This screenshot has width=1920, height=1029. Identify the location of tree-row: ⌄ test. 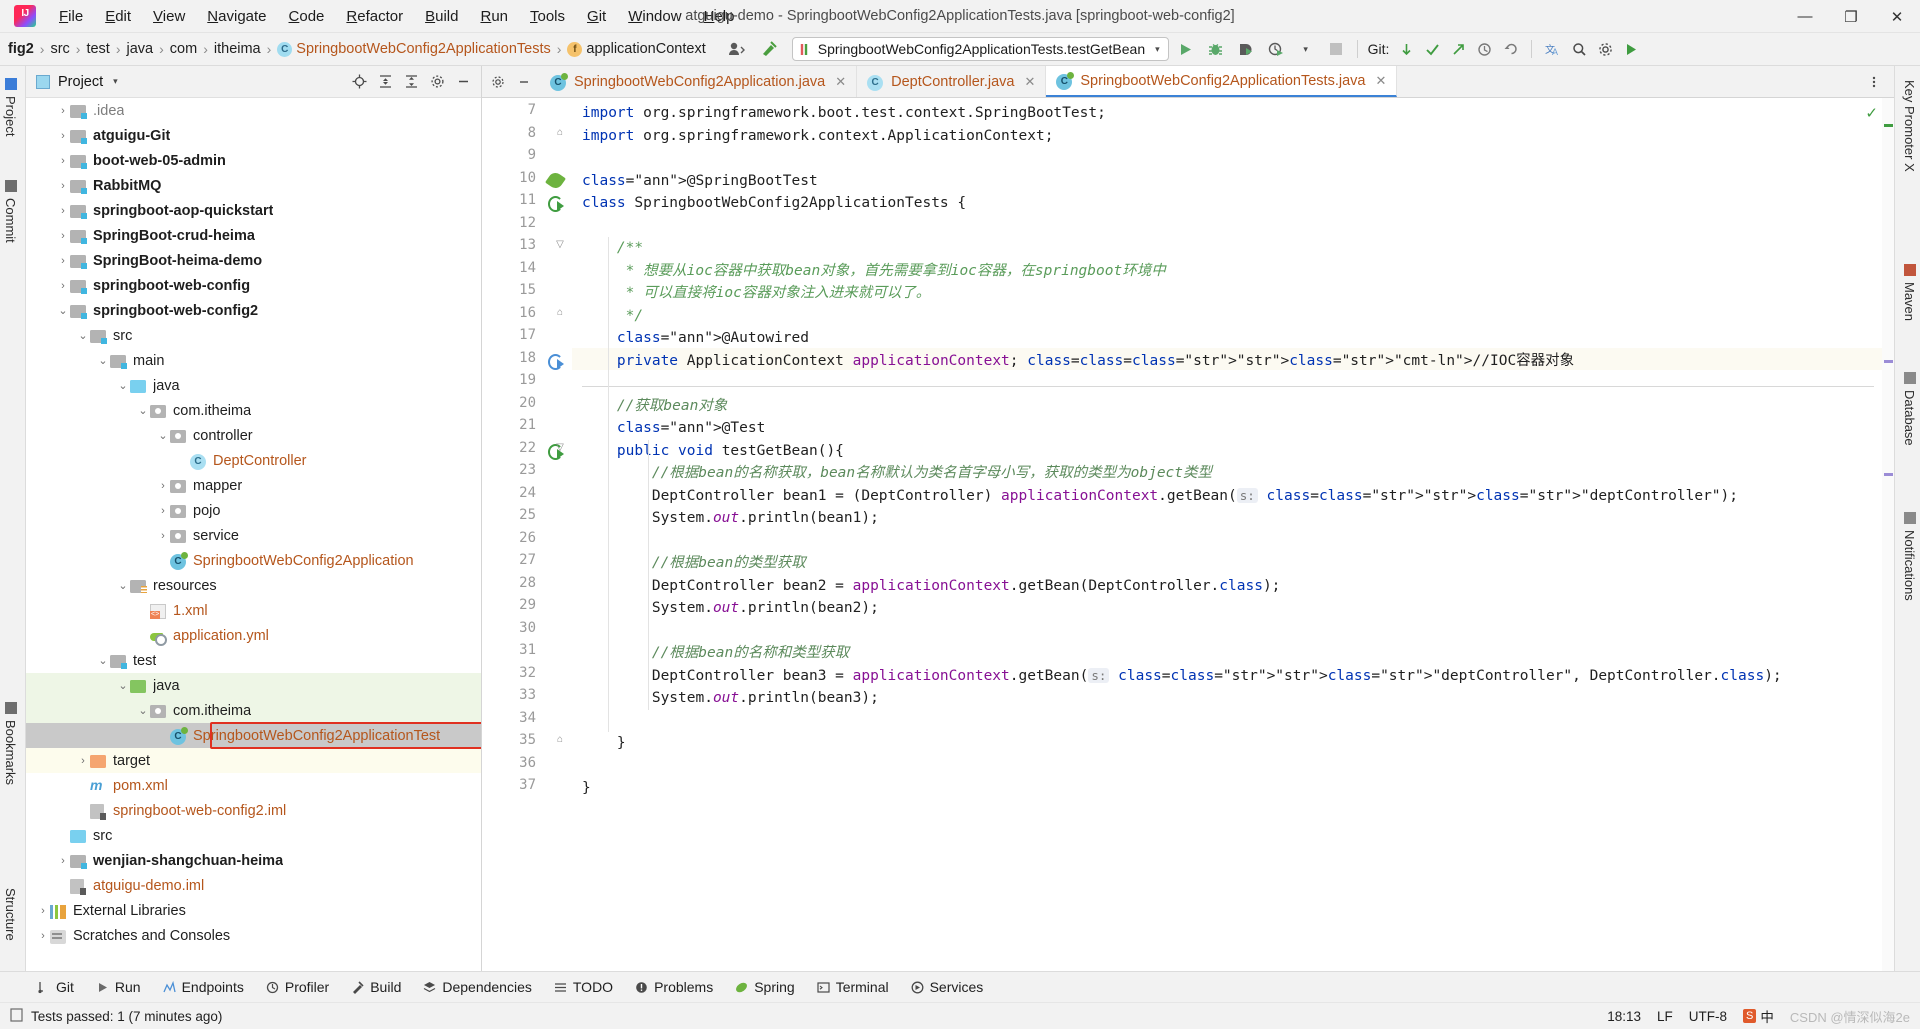
(253, 660).